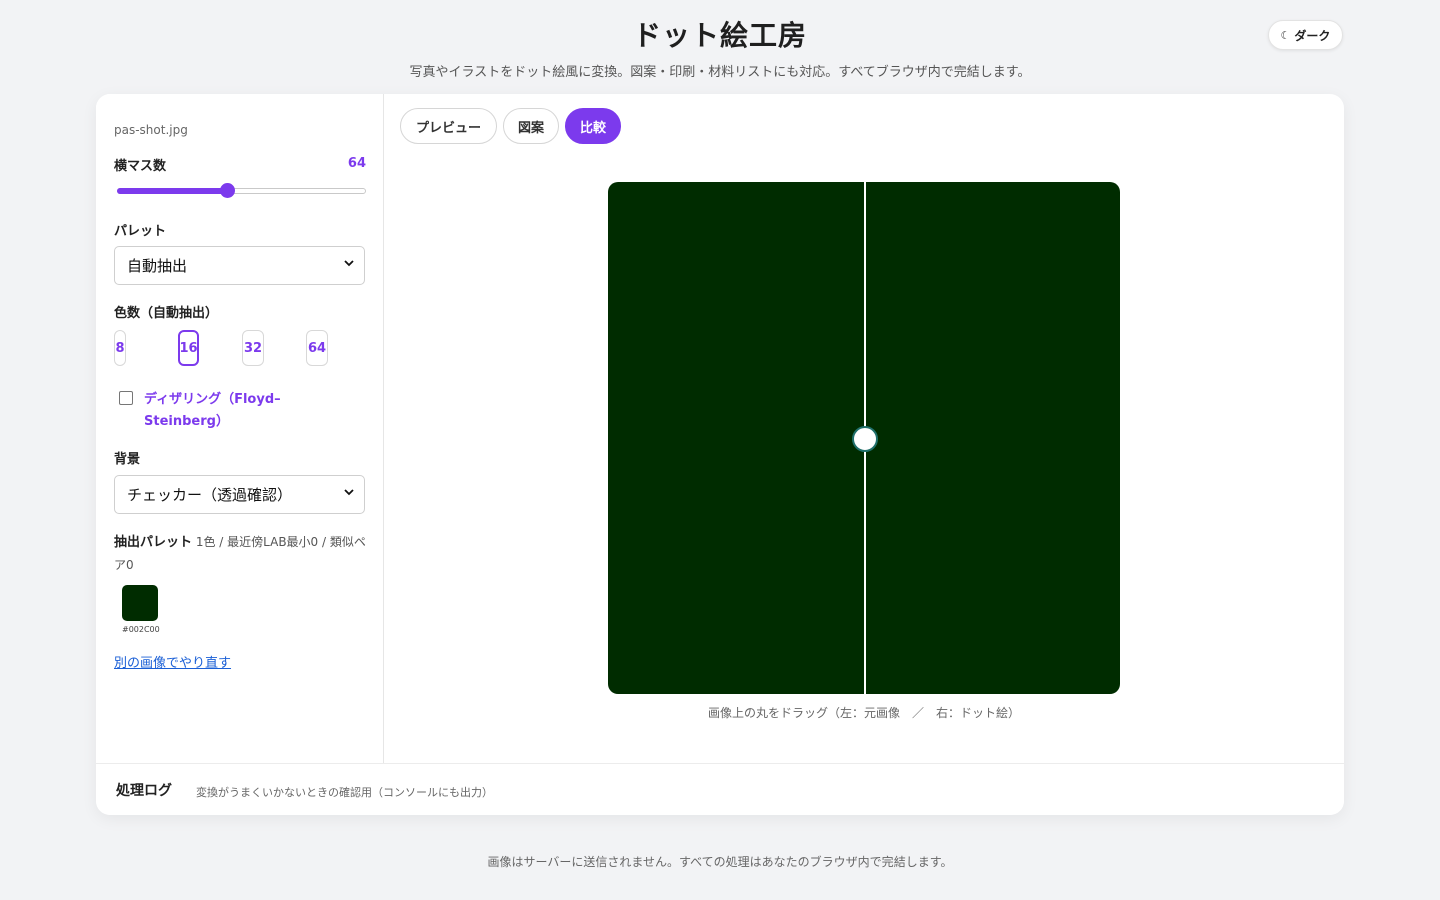  Describe the element at coordinates (126, 398) in the screenshot. I see `dither-checkbox` at that location.